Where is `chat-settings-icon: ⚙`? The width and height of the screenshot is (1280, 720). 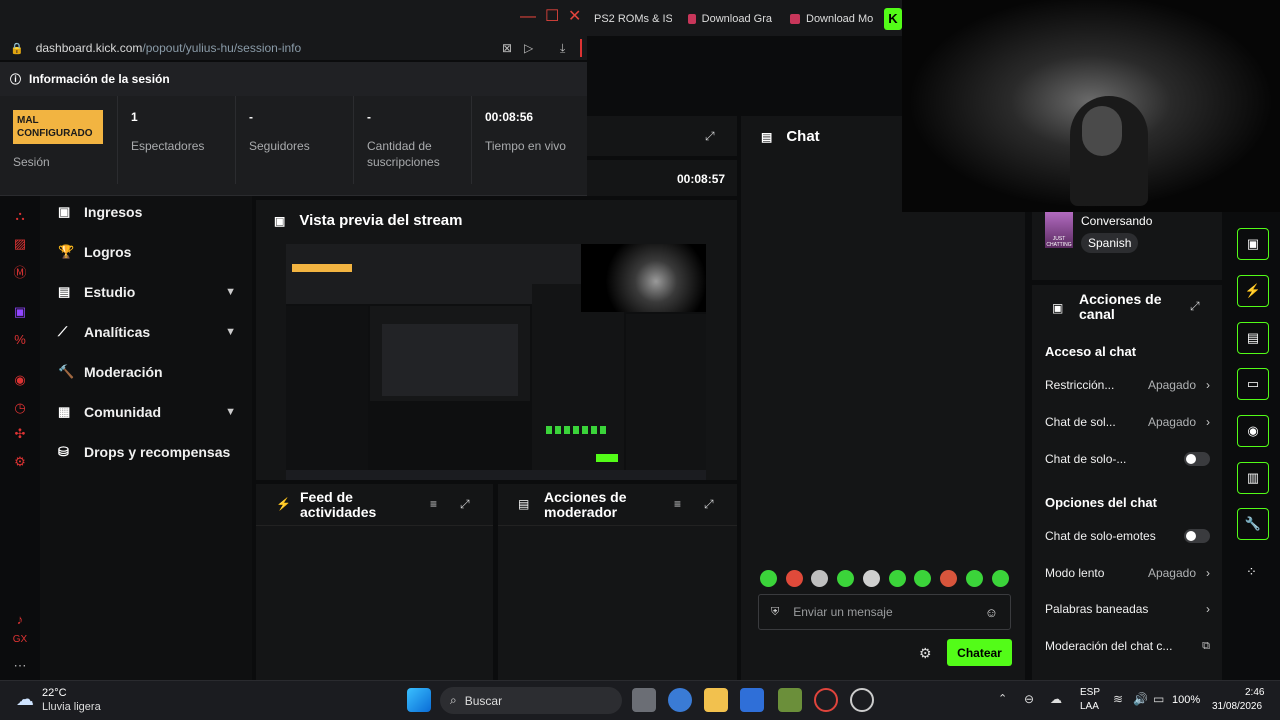
chat-settings-icon: ⚙ is located at coordinates (925, 653).